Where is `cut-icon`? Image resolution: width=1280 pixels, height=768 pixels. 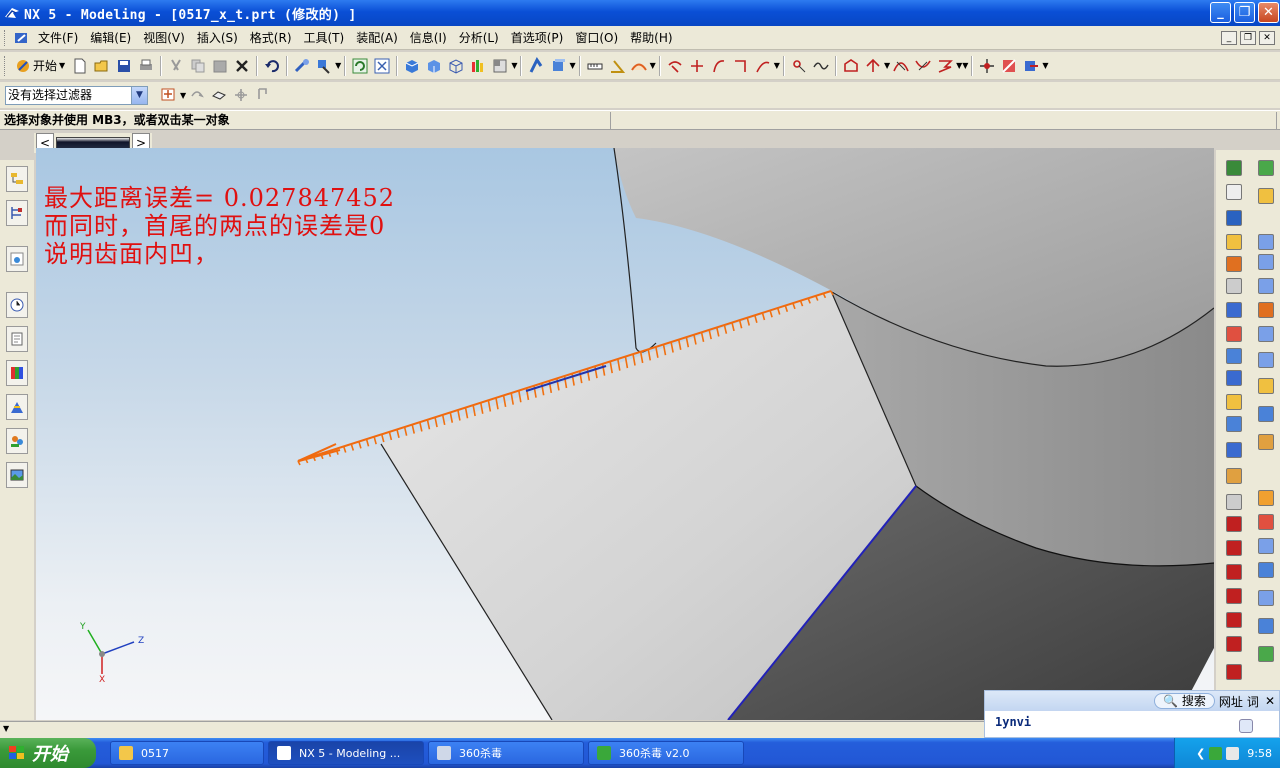
cut-icon is located at coordinates (176, 66).